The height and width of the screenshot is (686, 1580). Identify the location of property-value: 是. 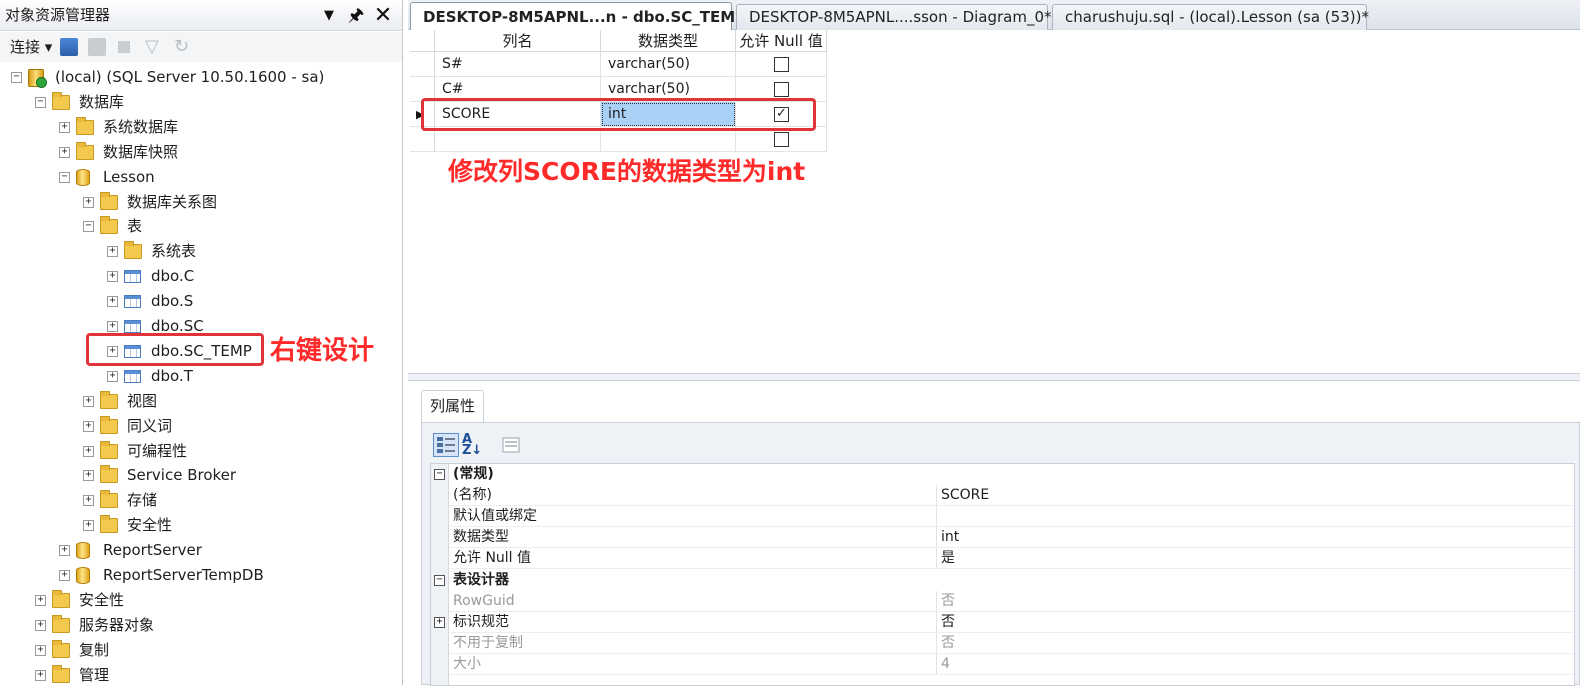
(948, 558).